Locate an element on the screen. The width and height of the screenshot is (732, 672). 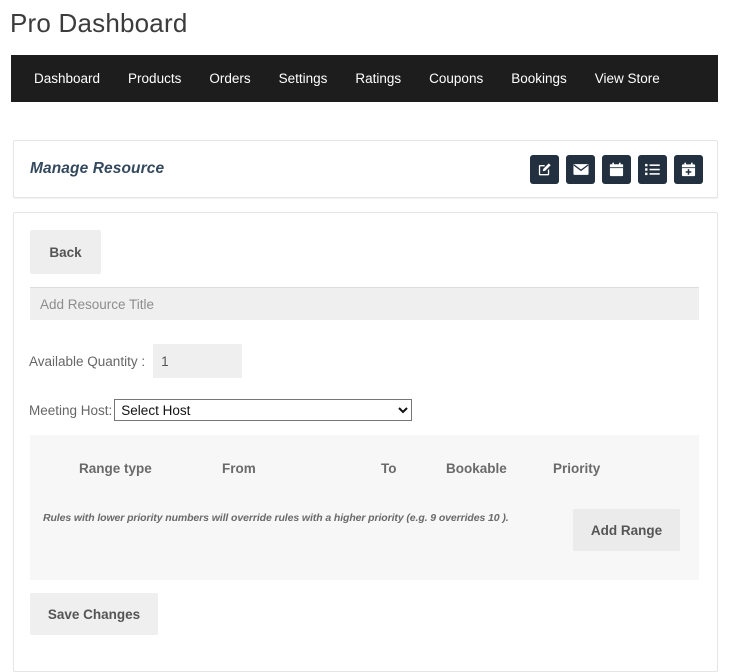
calendar-plus-icon is located at coordinates (688, 169).